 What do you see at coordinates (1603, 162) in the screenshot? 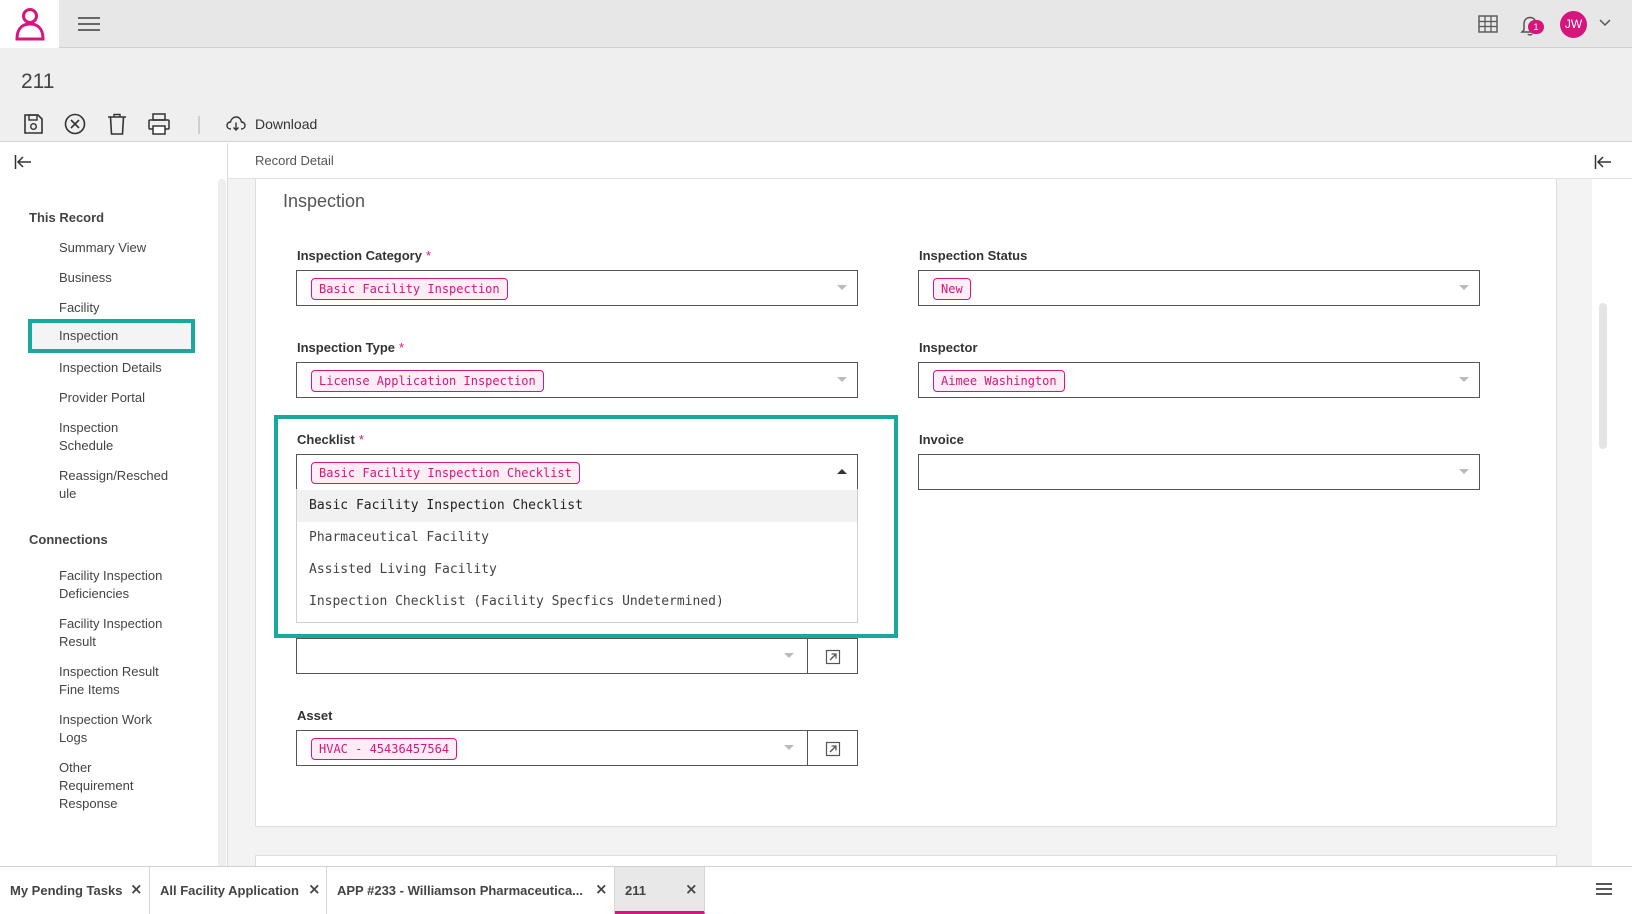
I see `collapse-panel-icon` at bounding box center [1603, 162].